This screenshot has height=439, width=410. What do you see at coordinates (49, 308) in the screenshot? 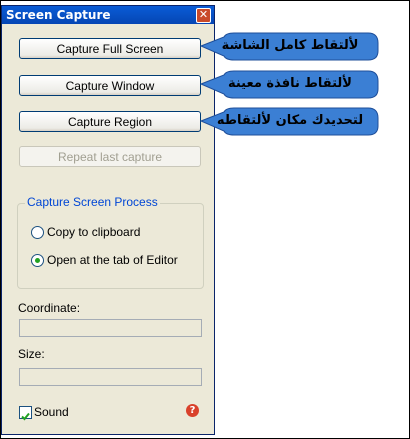
I see `coordinate-label: Coordinate:` at bounding box center [49, 308].